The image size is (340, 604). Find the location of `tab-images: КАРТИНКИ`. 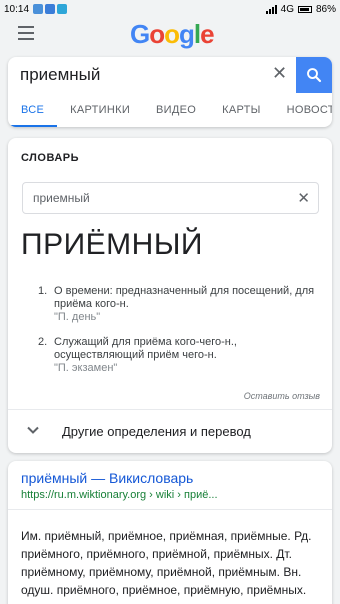

tab-images: КАРТИНКИ is located at coordinates (100, 111).